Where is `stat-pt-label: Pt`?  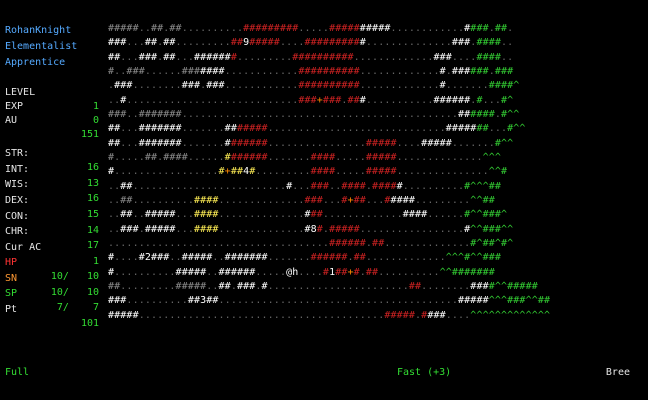
stat-pt-label: Pt is located at coordinates (11, 309).